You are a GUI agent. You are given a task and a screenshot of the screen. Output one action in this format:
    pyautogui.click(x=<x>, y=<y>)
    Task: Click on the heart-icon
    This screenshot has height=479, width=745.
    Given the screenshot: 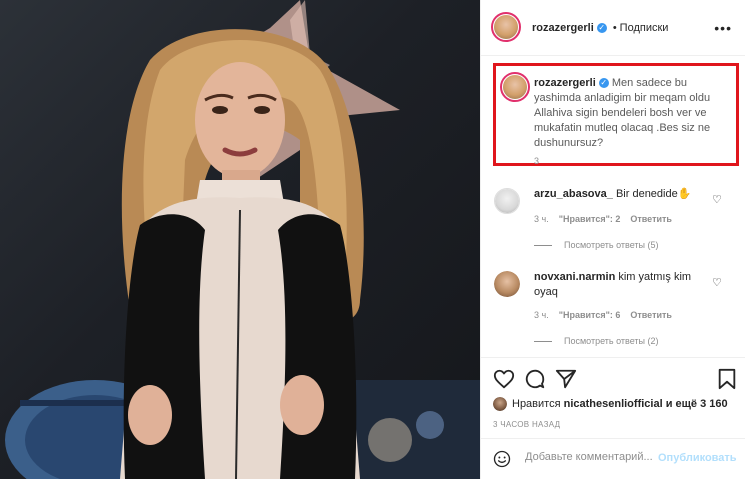 What is the action you would take?
    pyautogui.click(x=504, y=379)
    